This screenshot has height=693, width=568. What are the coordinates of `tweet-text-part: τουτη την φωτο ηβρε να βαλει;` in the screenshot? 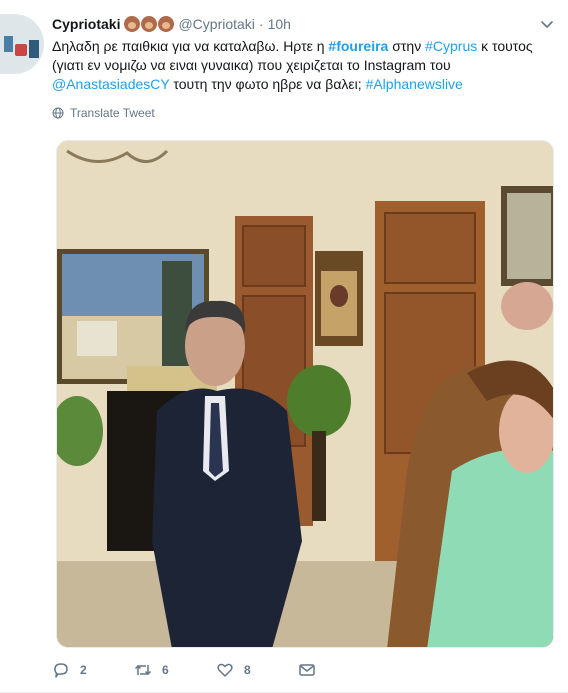 It's located at (267, 84).